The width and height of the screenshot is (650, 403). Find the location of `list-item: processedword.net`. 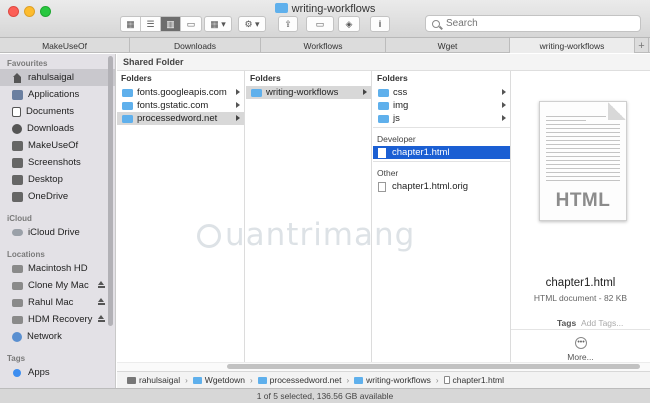

list-item: processedword.net is located at coordinates (180, 118).